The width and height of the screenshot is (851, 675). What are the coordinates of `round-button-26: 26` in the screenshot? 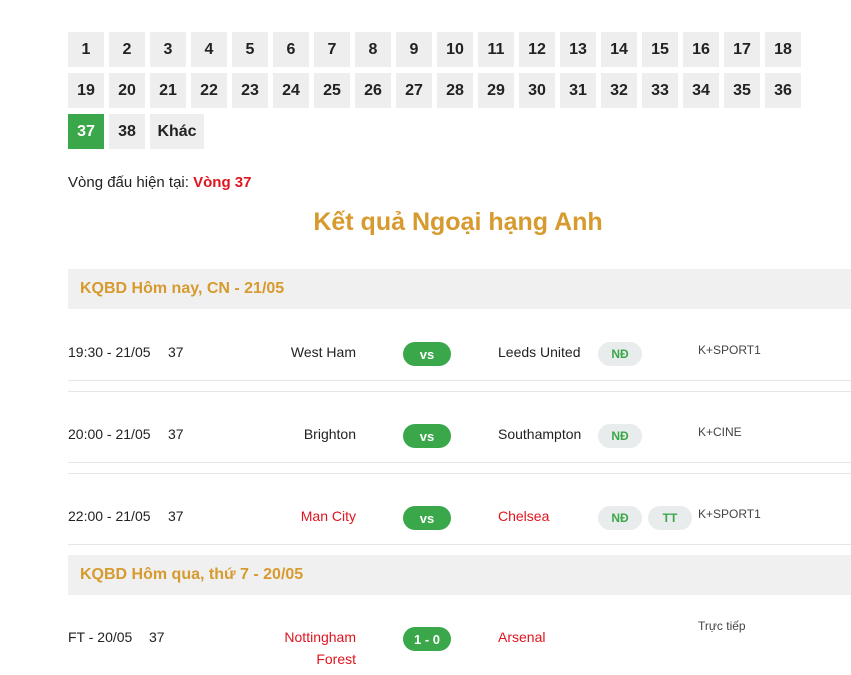 It's located at (373, 90).